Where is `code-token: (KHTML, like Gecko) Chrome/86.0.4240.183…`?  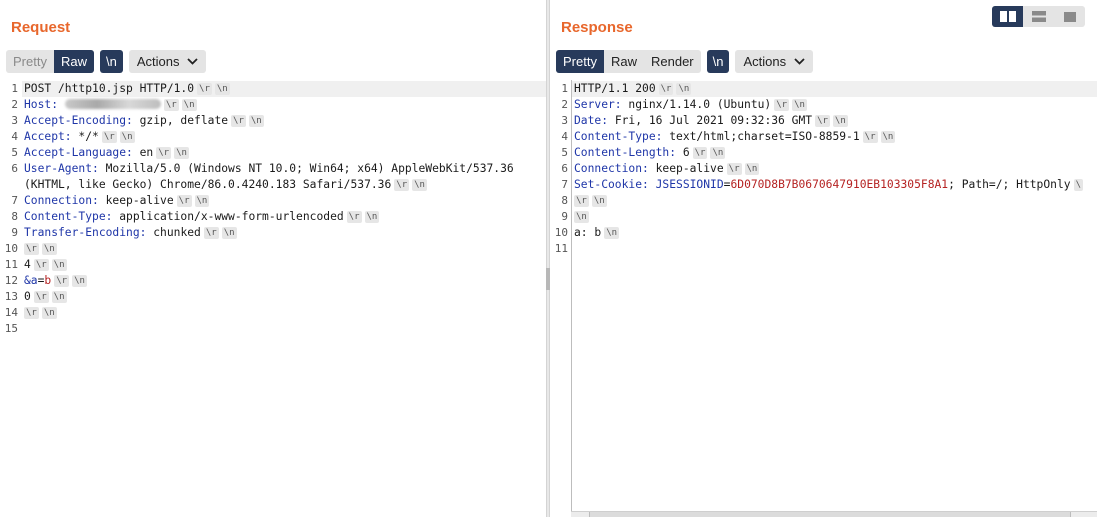 code-token: (KHTML, like Gecko) Chrome/86.0.4240.183… is located at coordinates (208, 184).